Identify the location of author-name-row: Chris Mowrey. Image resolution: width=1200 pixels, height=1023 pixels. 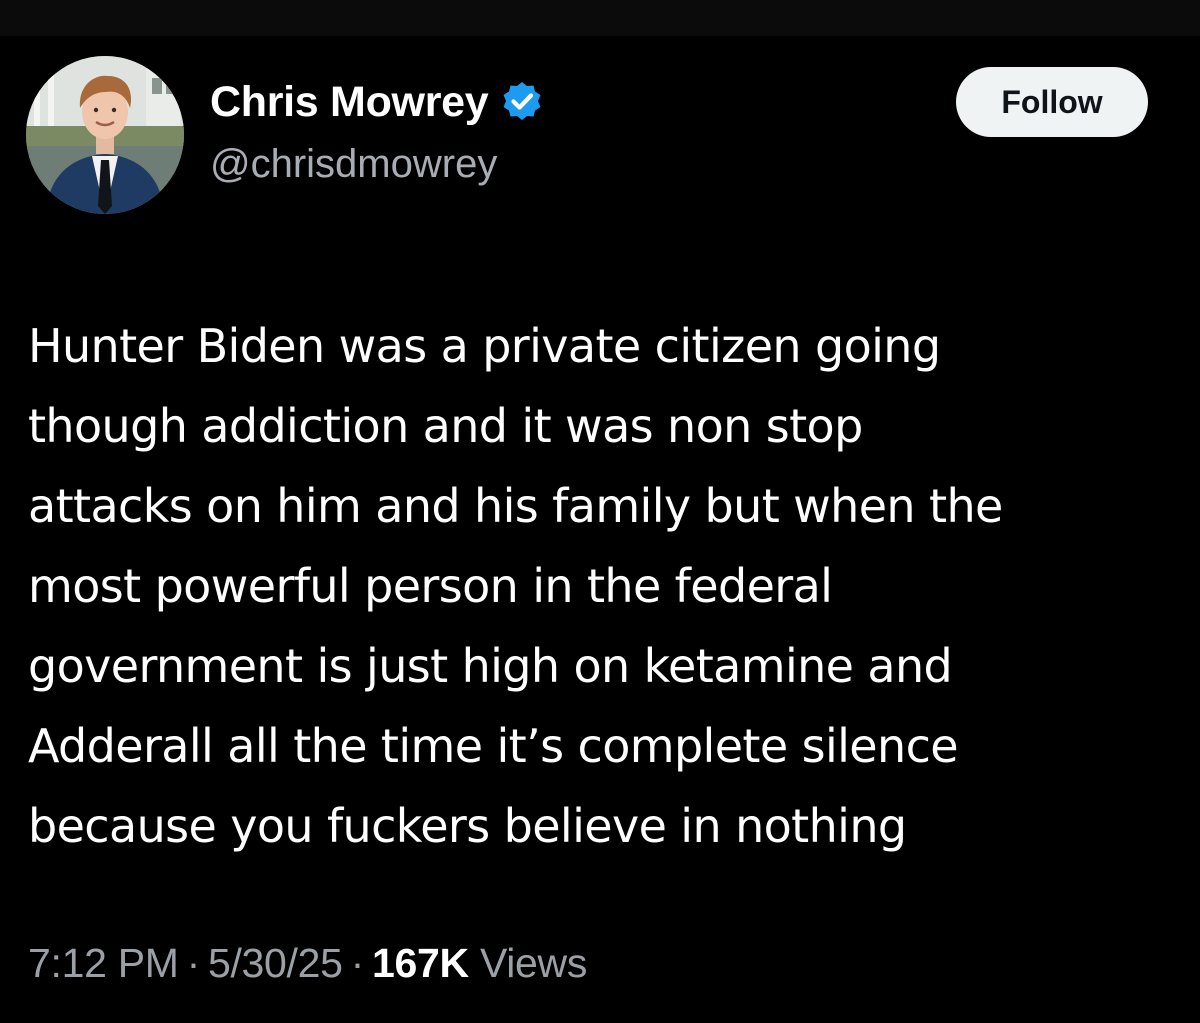
(377, 102).